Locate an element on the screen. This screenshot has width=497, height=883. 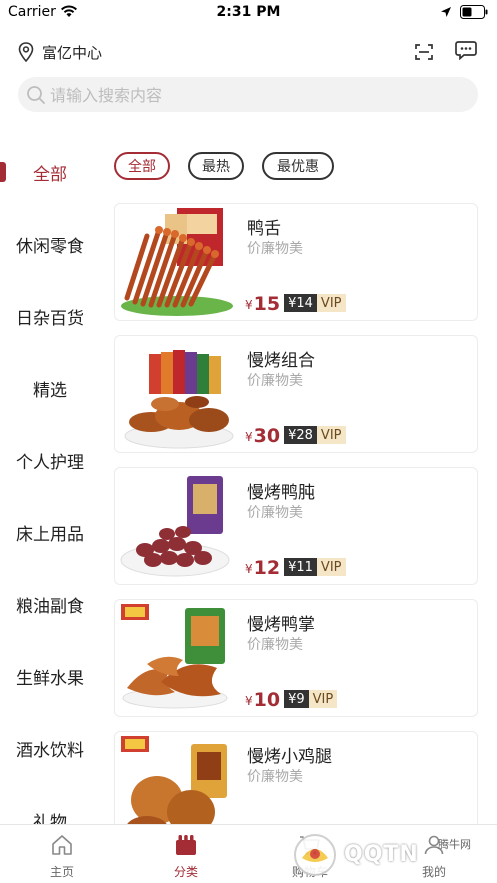
sidebar-item-gifts: 礼物 is located at coordinates (50, 804).